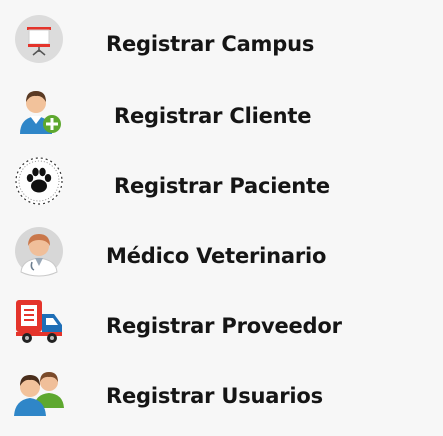 This screenshot has height=436, width=443. I want to click on menu-item-registrar-usuarios: Registrar Usuarios, so click(221, 396).